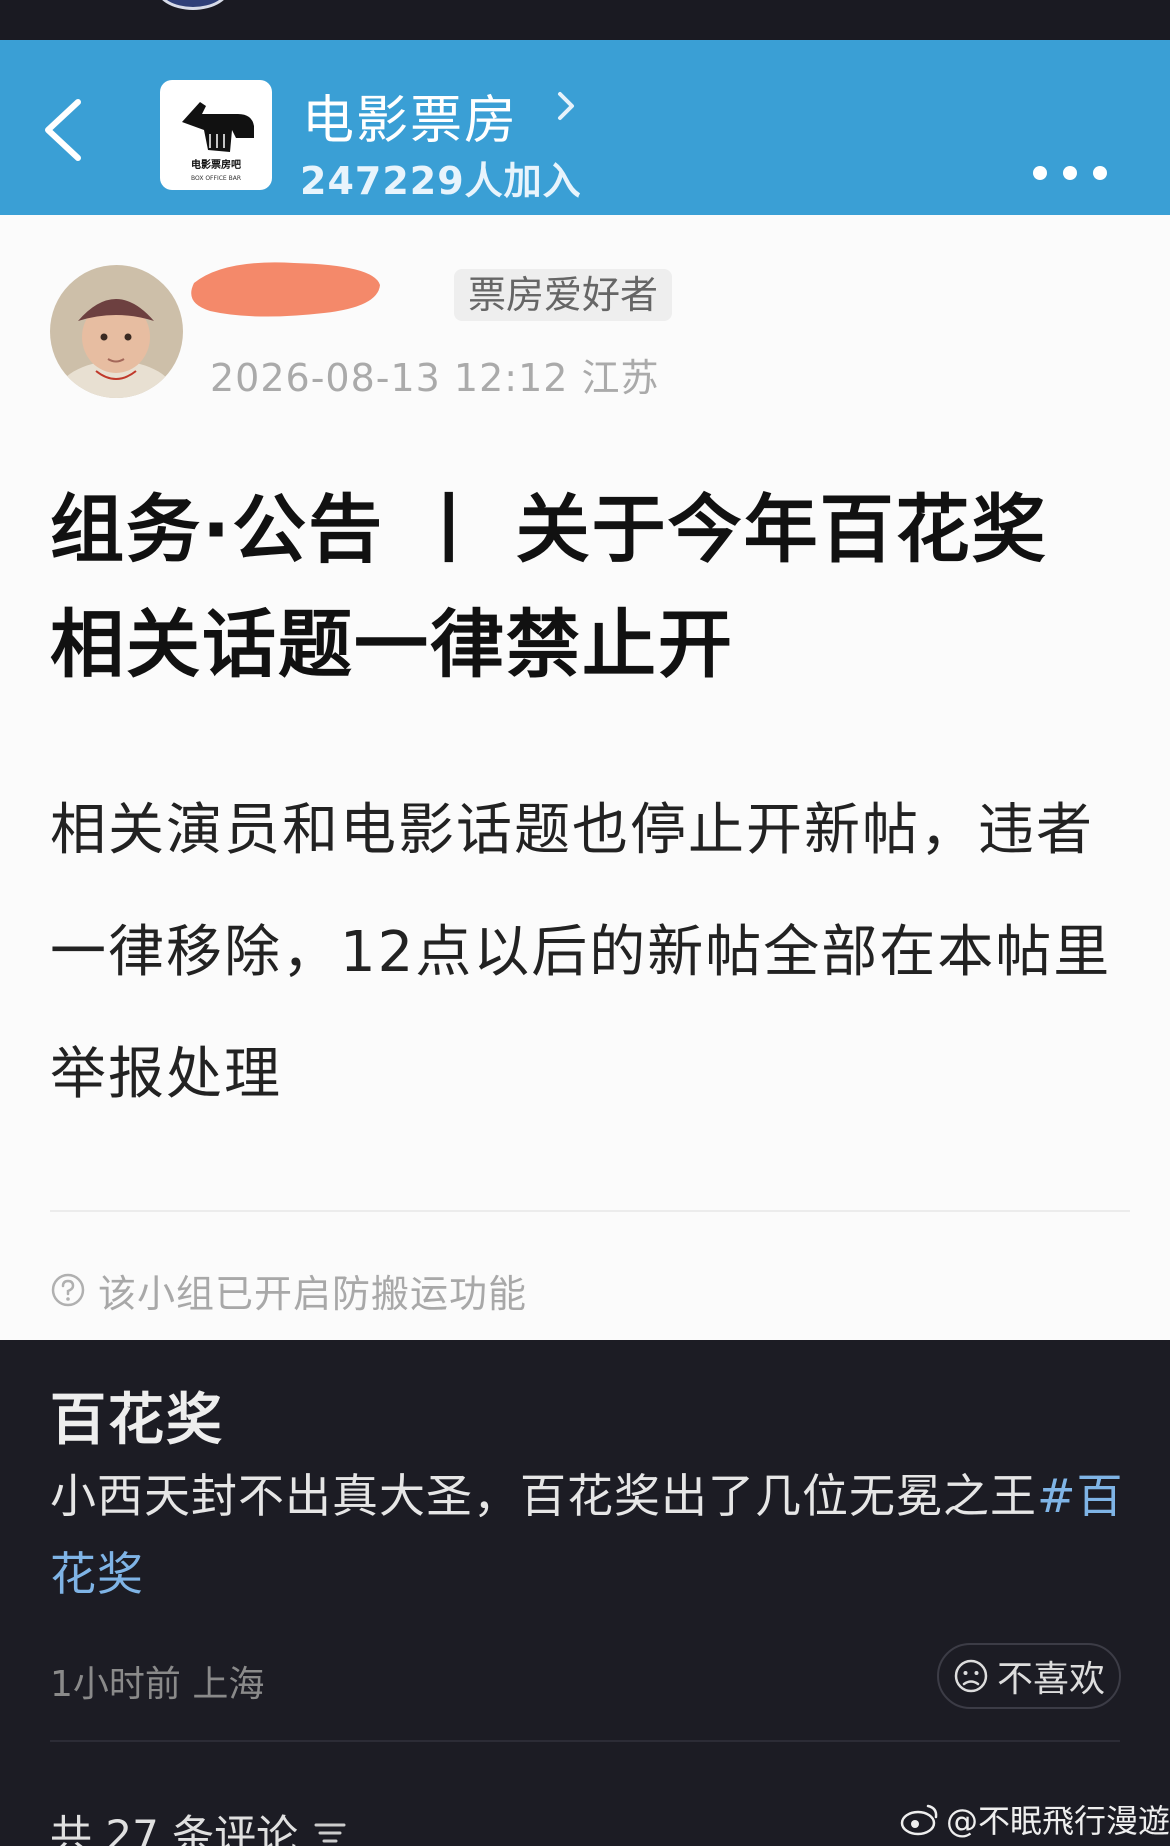 The width and height of the screenshot is (1170, 1846). What do you see at coordinates (410, 115) in the screenshot?
I see `group-name: 电影票房` at bounding box center [410, 115].